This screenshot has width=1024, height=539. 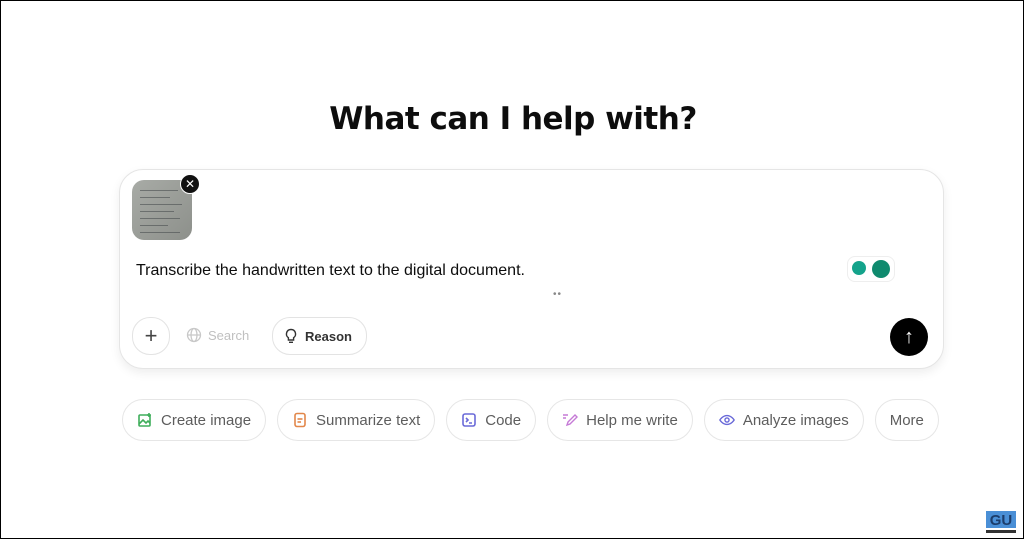 What do you see at coordinates (144, 420) in the screenshot?
I see `image-icon` at bounding box center [144, 420].